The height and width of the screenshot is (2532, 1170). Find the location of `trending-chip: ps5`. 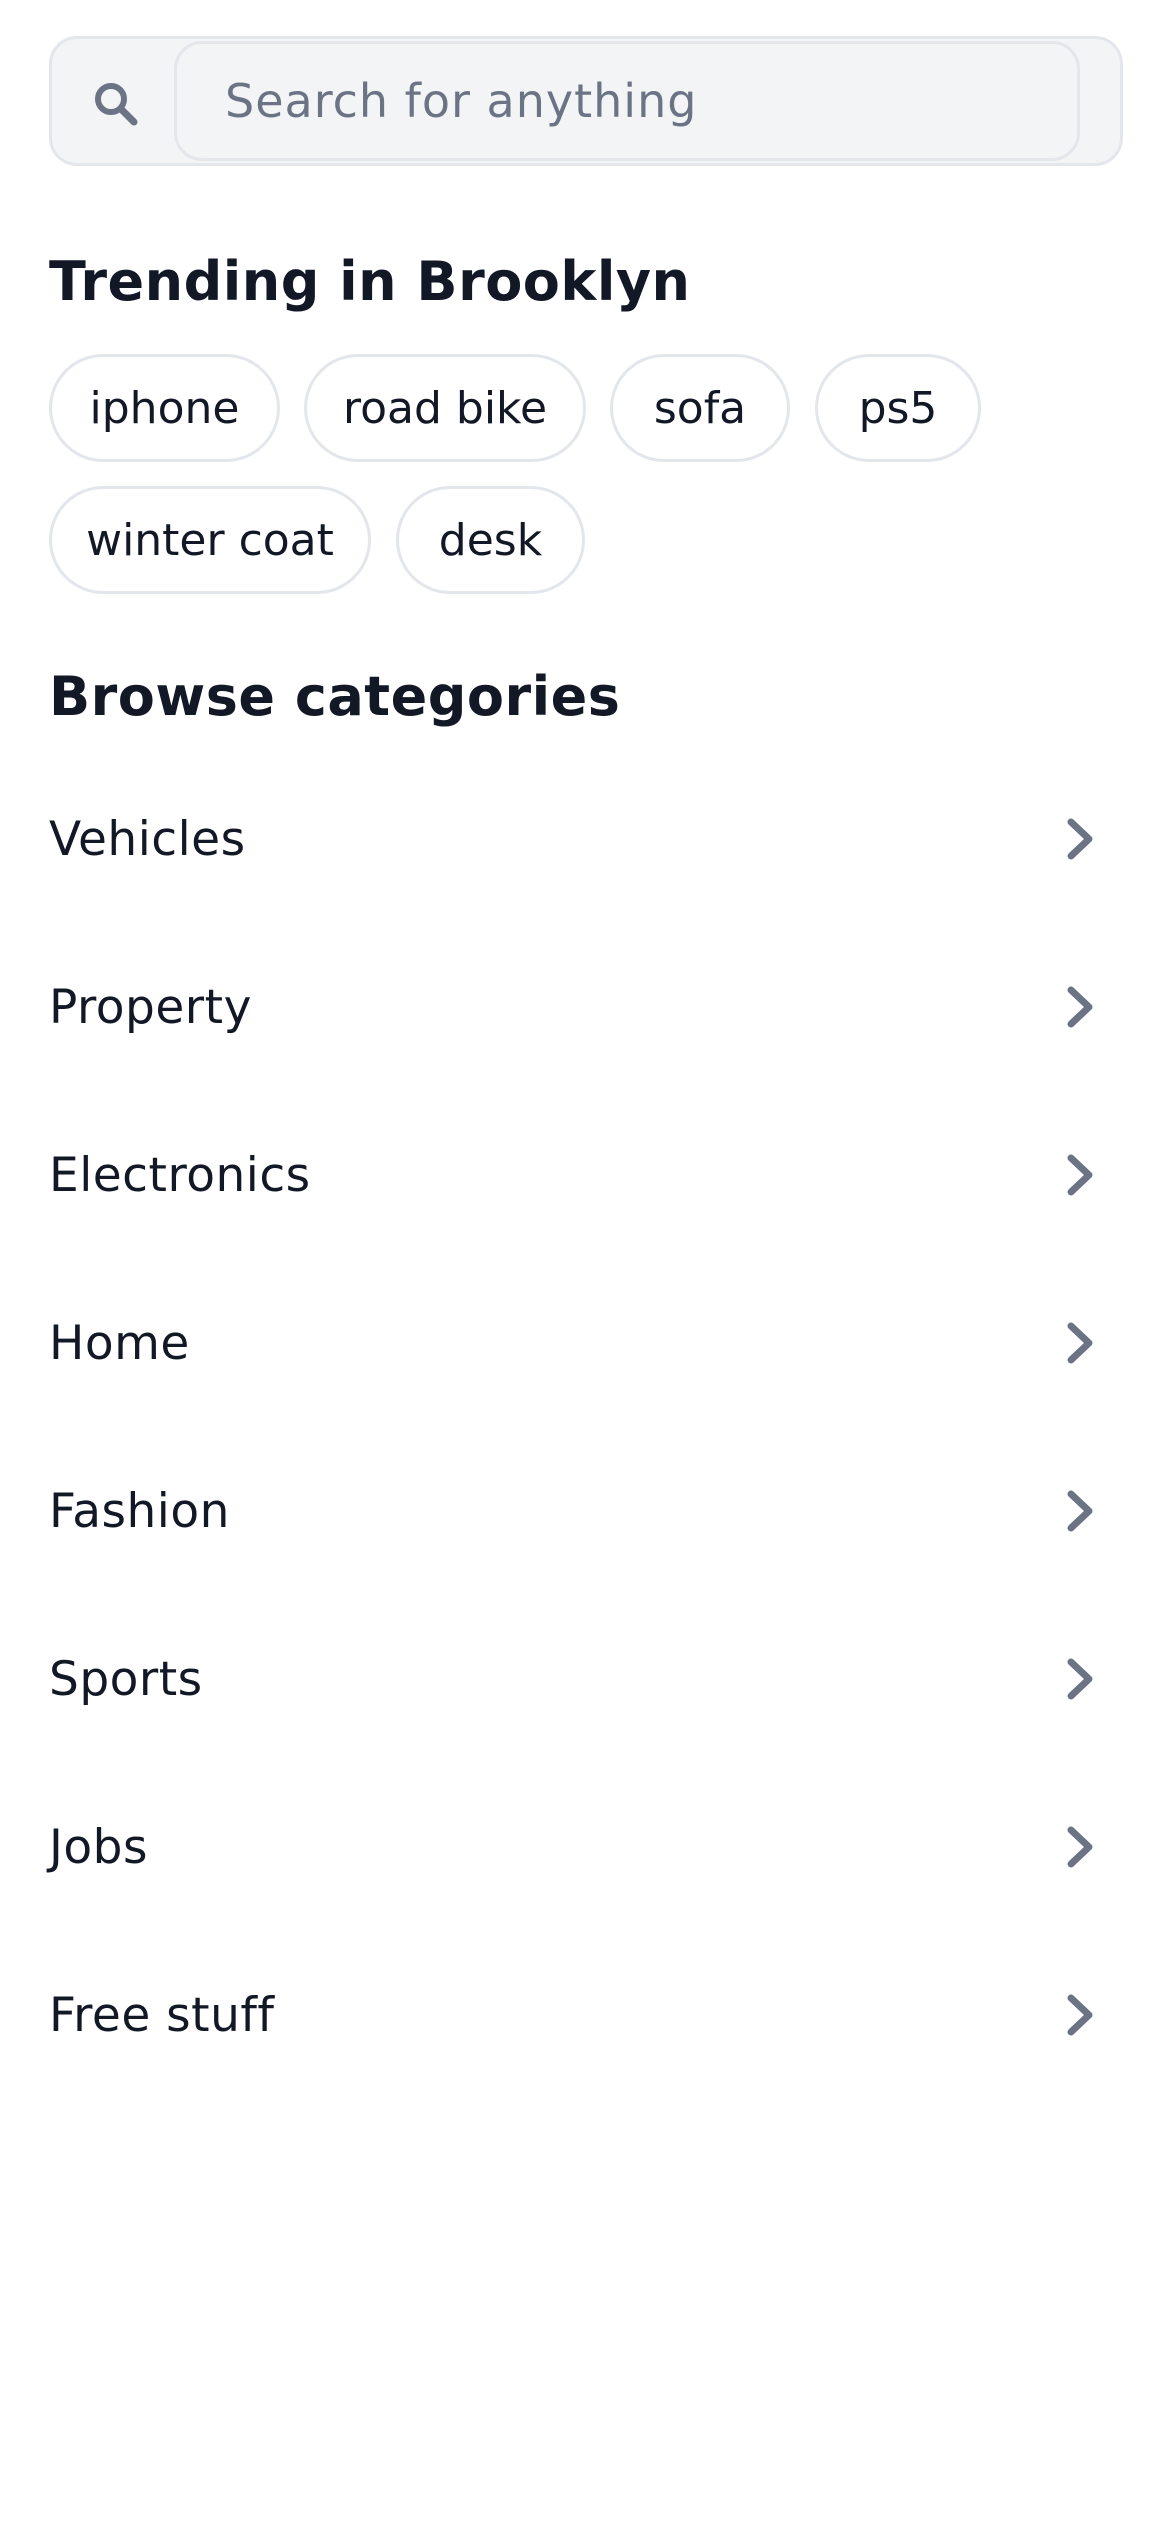

trending-chip: ps5 is located at coordinates (898, 408).